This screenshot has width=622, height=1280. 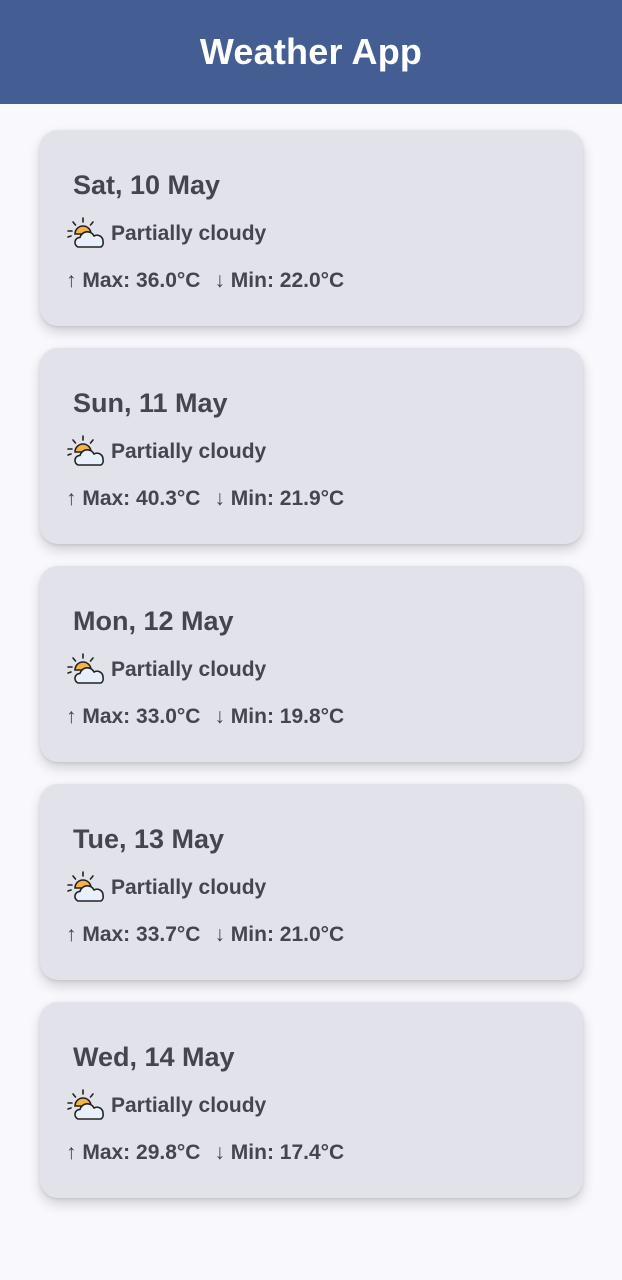 I want to click on forecast-date: Tue, 13 May, so click(x=149, y=839).